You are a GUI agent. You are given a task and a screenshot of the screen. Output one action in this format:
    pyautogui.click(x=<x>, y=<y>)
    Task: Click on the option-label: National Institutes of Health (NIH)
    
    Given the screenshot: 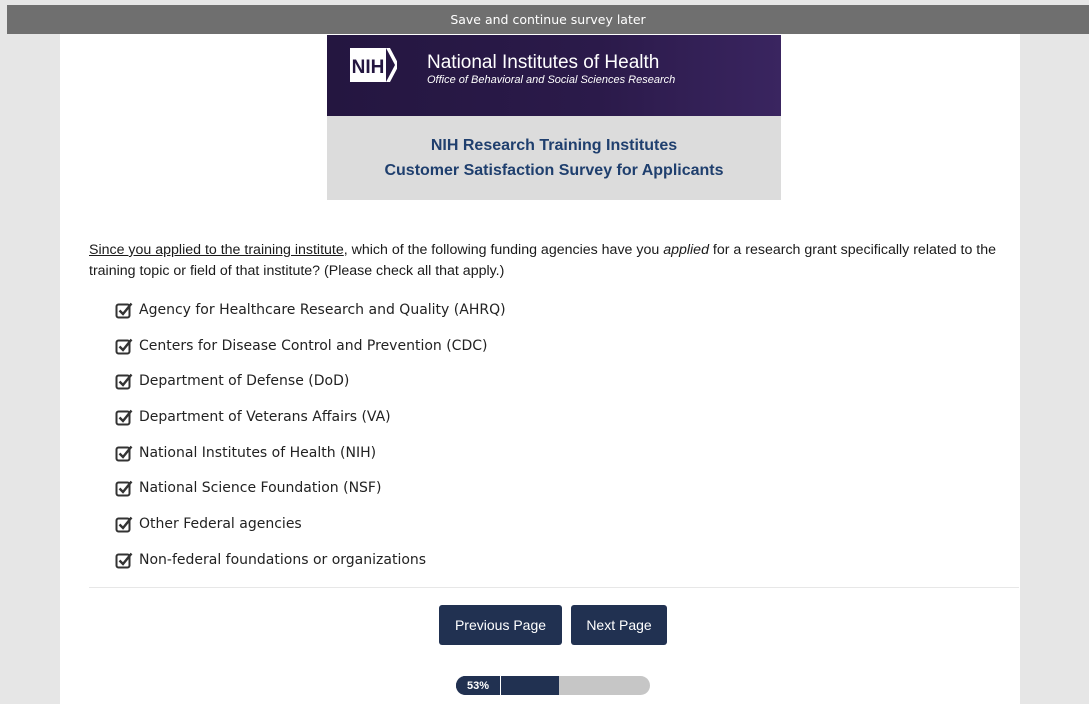 What is the action you would take?
    pyautogui.click(x=258, y=452)
    